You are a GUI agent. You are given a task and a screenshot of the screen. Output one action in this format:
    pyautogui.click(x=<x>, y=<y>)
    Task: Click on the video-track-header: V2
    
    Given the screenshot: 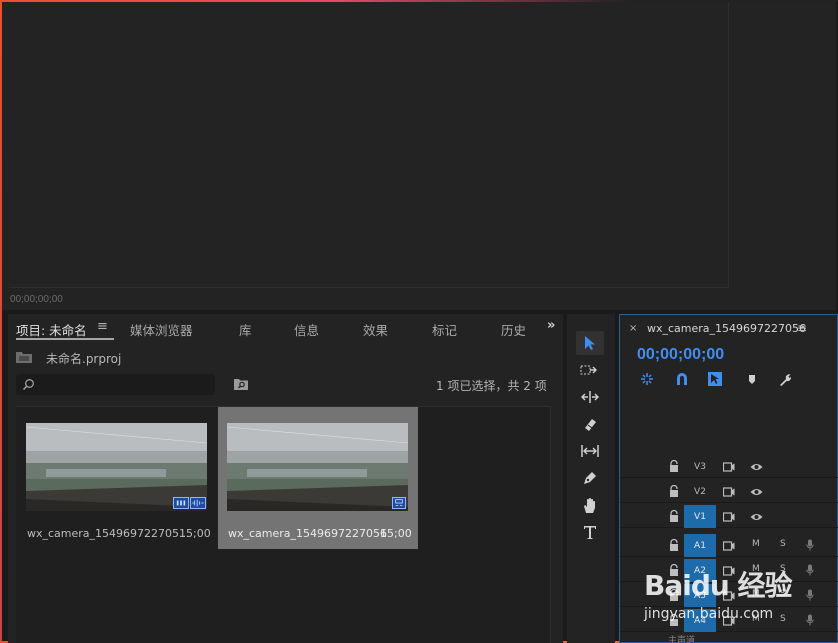 What is the action you would take?
    pyautogui.click(x=729, y=491)
    